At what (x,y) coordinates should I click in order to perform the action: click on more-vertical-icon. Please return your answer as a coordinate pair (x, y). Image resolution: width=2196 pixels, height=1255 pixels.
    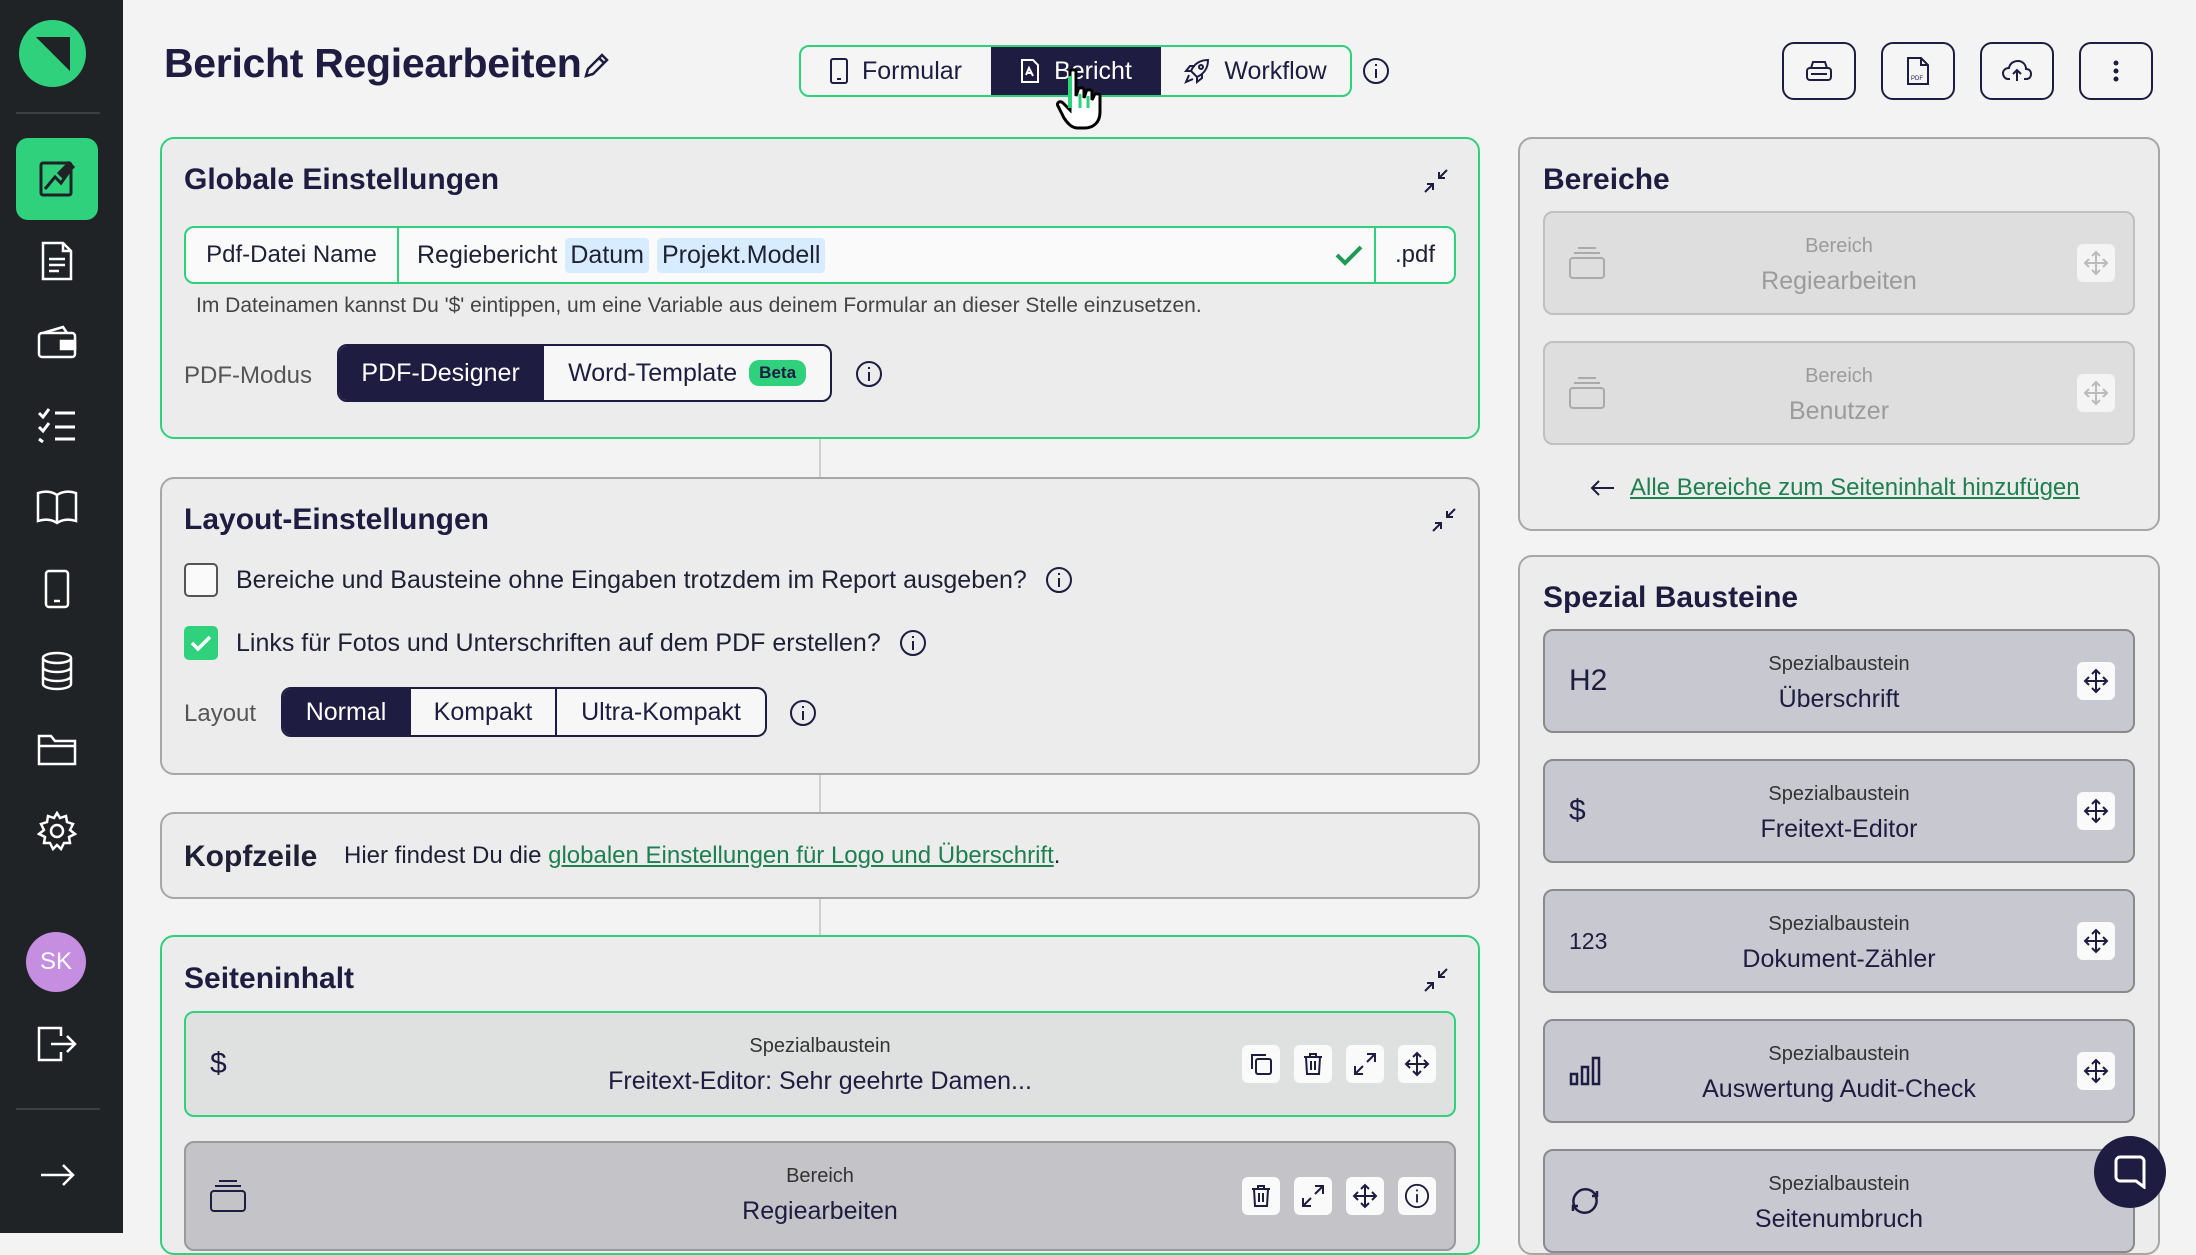
    Looking at the image, I should click on (2116, 71).